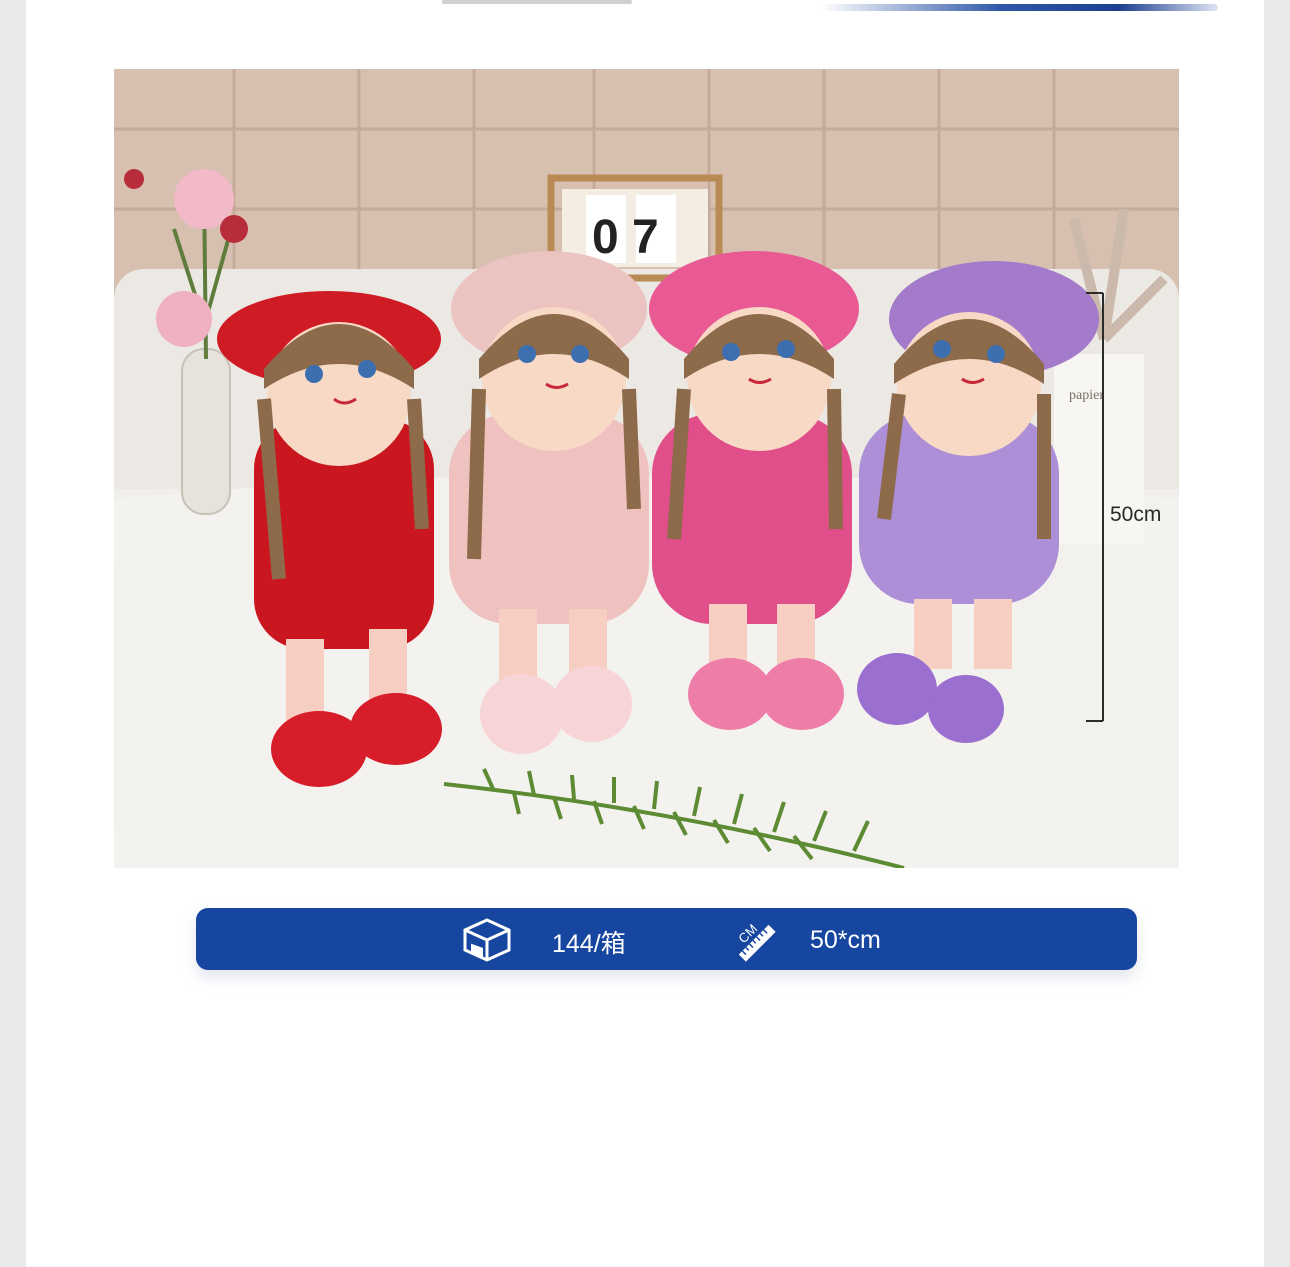 Image resolution: width=1290 pixels, height=1267 pixels. What do you see at coordinates (845, 940) in the screenshot?
I see `product-size: 50*cm` at bounding box center [845, 940].